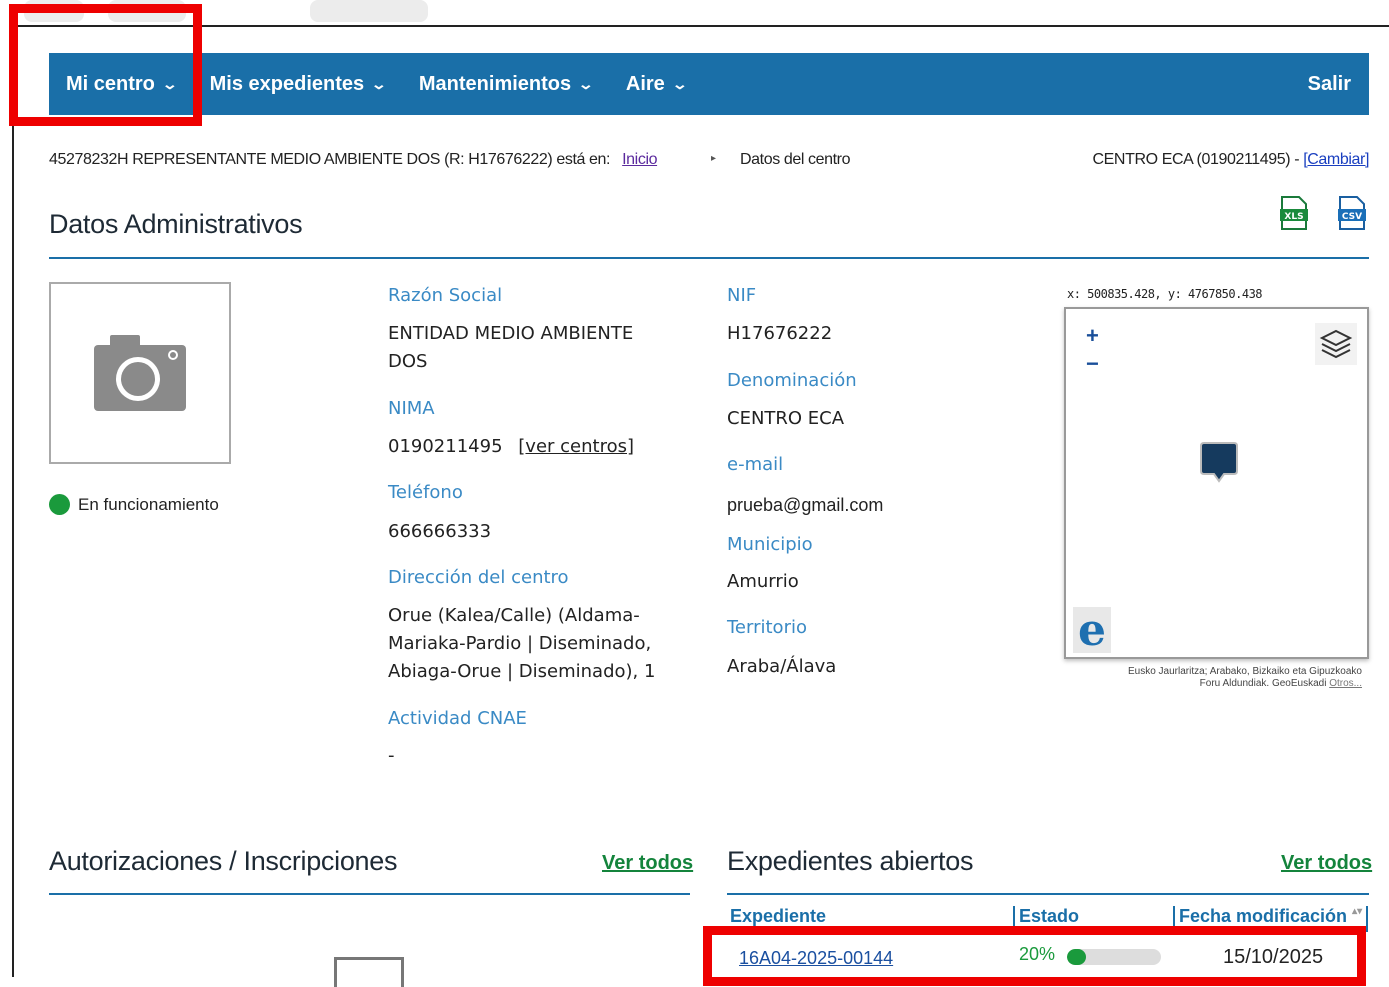  I want to click on breadcrumb-home-link: Inicio, so click(639, 159).